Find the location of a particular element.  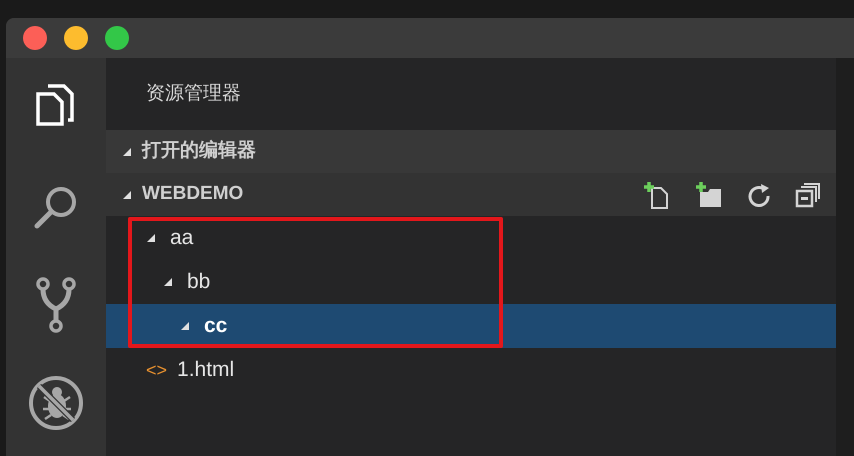

folder-name: aa is located at coordinates (182, 238).